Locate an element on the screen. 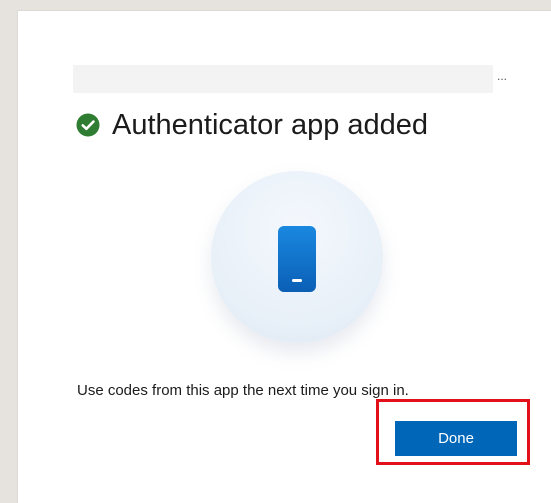 The image size is (551, 503). authenticator-illustration is located at coordinates (297, 257).